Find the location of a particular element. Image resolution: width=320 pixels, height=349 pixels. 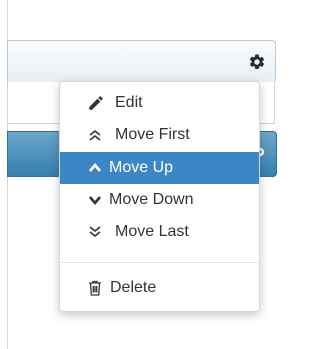

menu-item-move-last: Move Last is located at coordinates (159, 232).